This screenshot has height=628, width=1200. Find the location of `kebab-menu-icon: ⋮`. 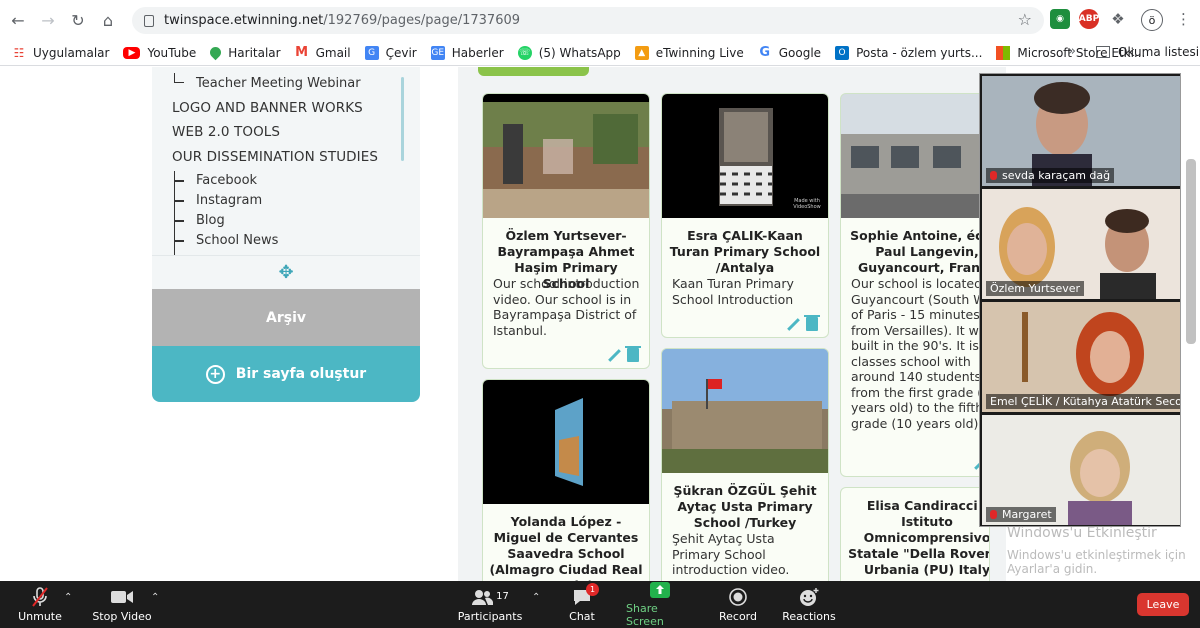

kebab-menu-icon: ⋮ is located at coordinates (1183, 19).